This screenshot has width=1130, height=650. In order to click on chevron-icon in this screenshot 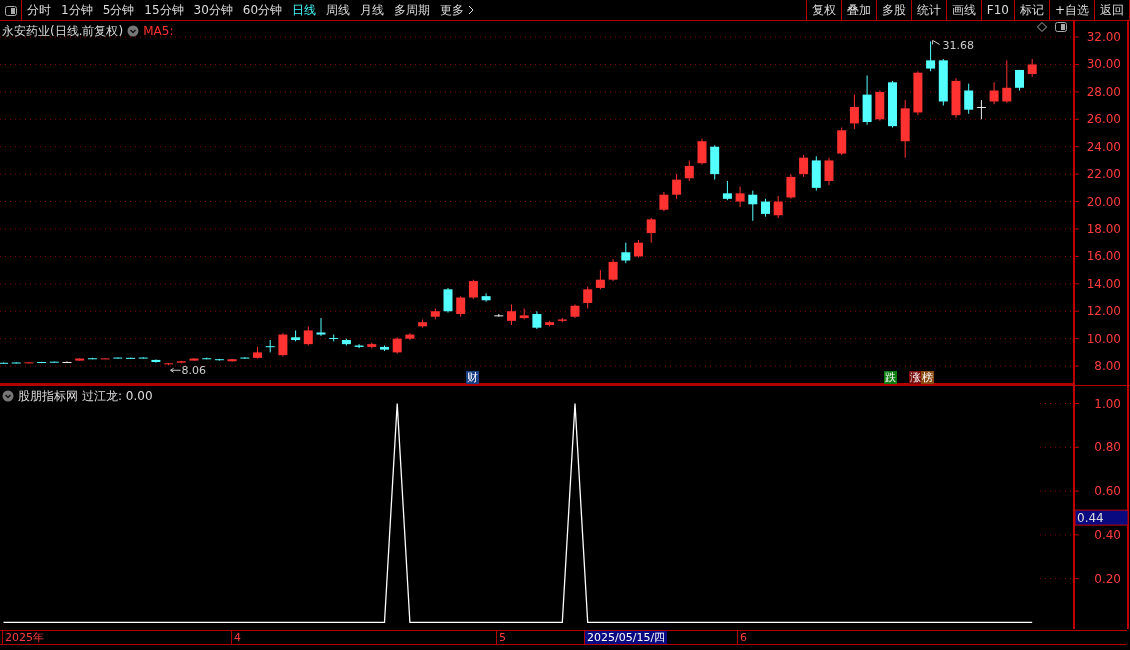, I will do `click(471, 10)`.